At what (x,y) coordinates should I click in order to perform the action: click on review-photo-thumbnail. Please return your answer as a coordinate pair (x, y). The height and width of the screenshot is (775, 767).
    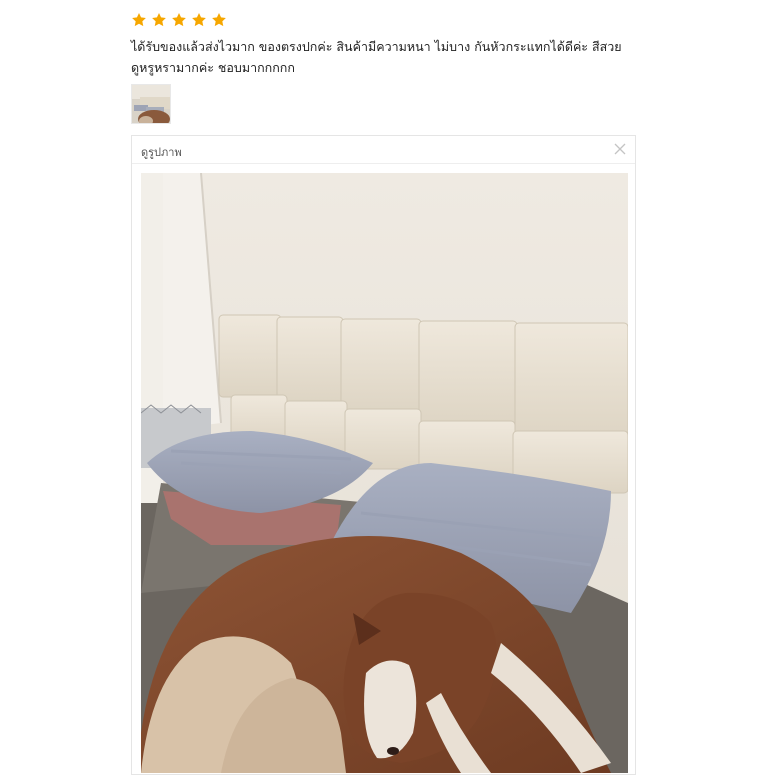
    Looking at the image, I should click on (151, 104).